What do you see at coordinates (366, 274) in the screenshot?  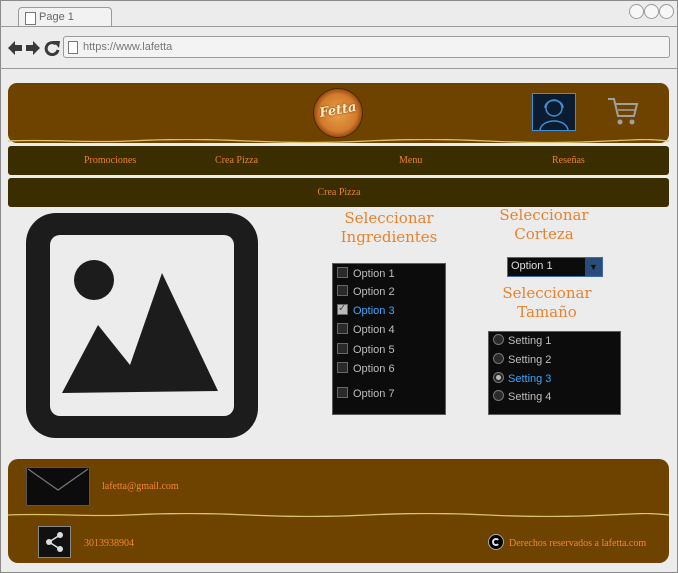 I see `ingredient-option: Option 1` at bounding box center [366, 274].